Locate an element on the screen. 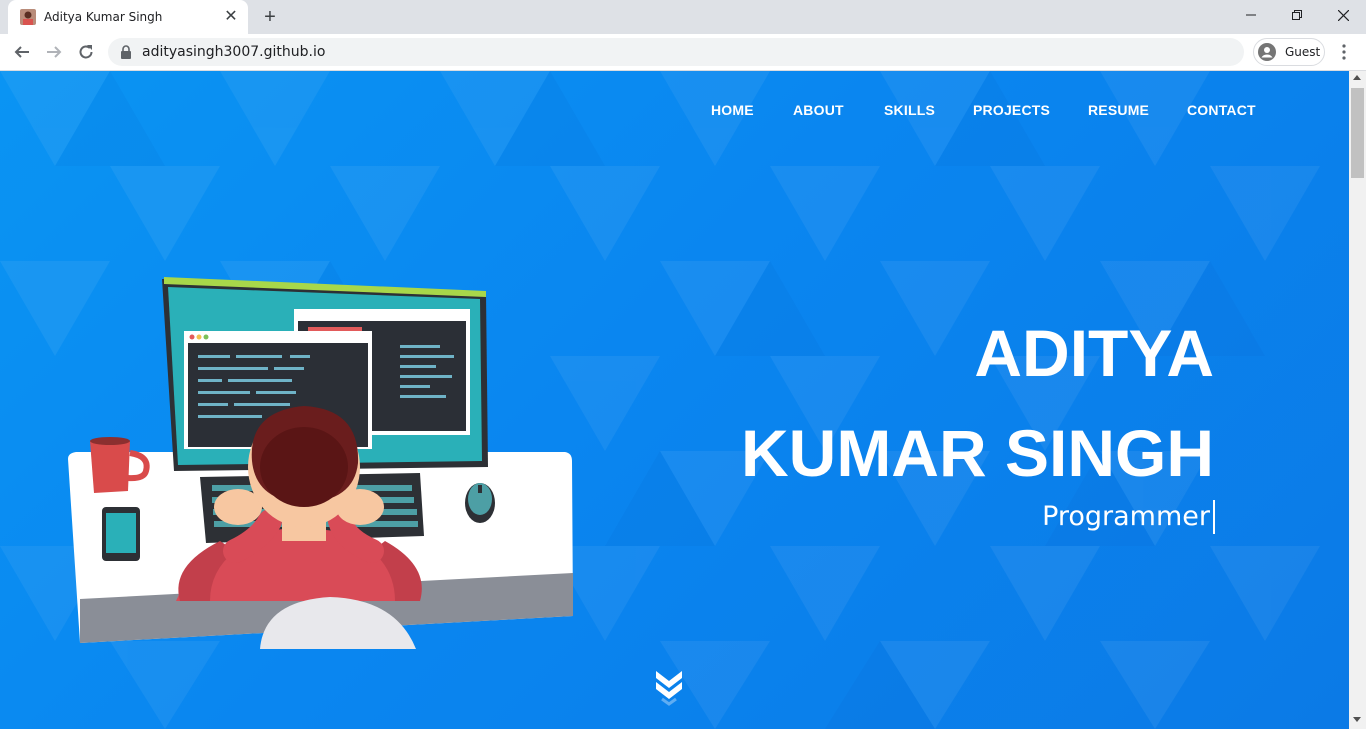  nav-link-projects: PROJECTS is located at coordinates (1011, 110).